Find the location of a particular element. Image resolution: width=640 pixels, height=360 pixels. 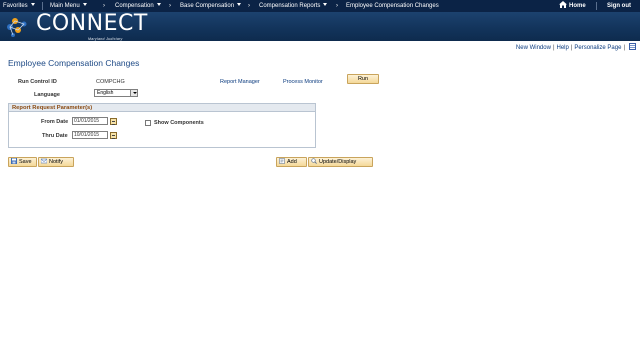

language-selected-value: English is located at coordinates (105, 93).